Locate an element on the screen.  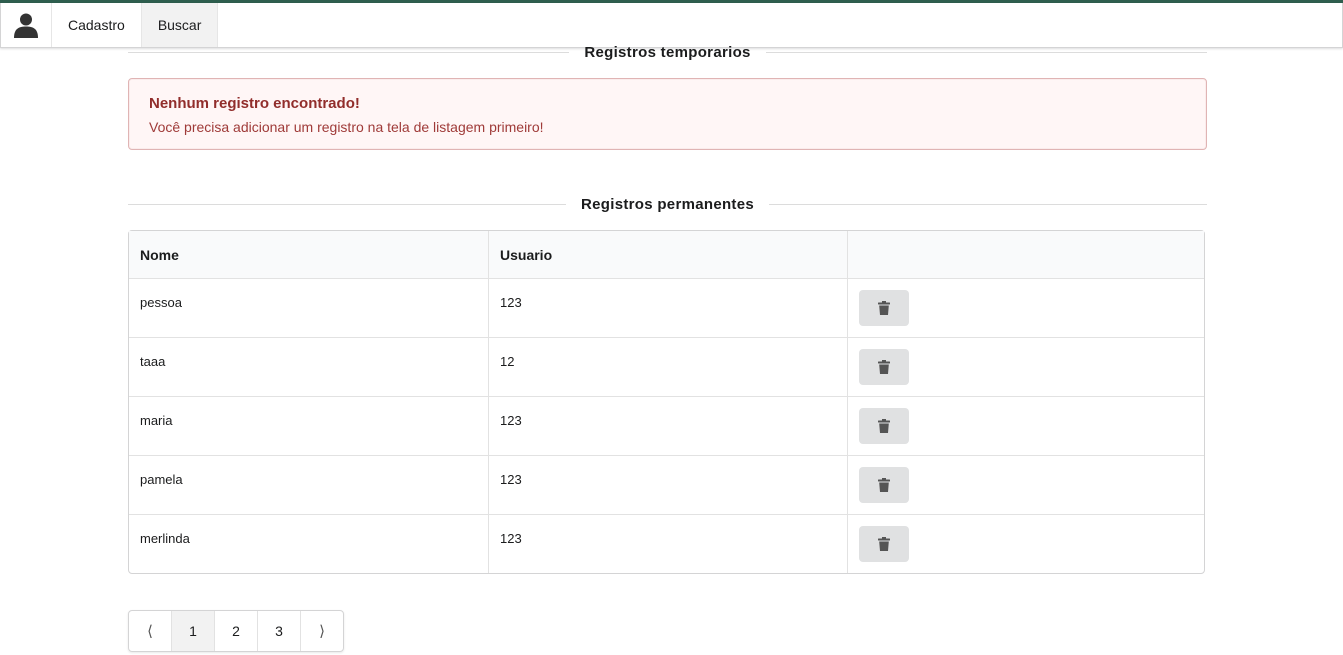
cell-nome: pamela is located at coordinates (308, 485).